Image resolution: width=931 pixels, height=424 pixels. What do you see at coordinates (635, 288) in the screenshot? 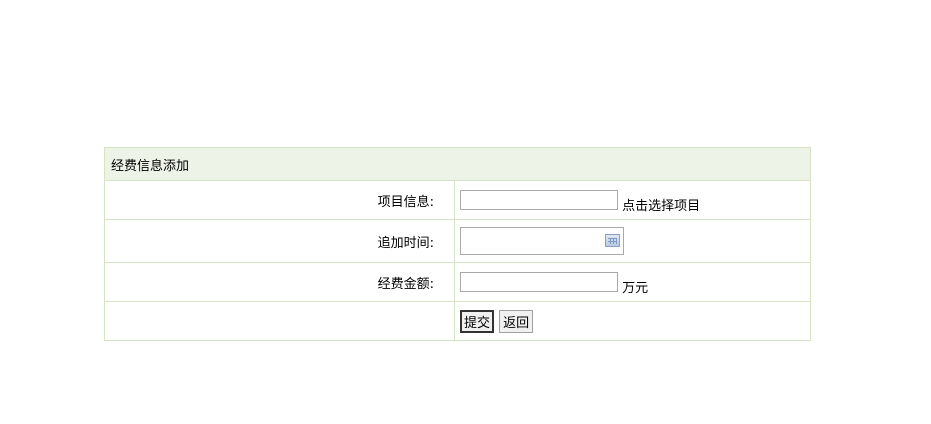
I see `amount-unit: 万元` at bounding box center [635, 288].